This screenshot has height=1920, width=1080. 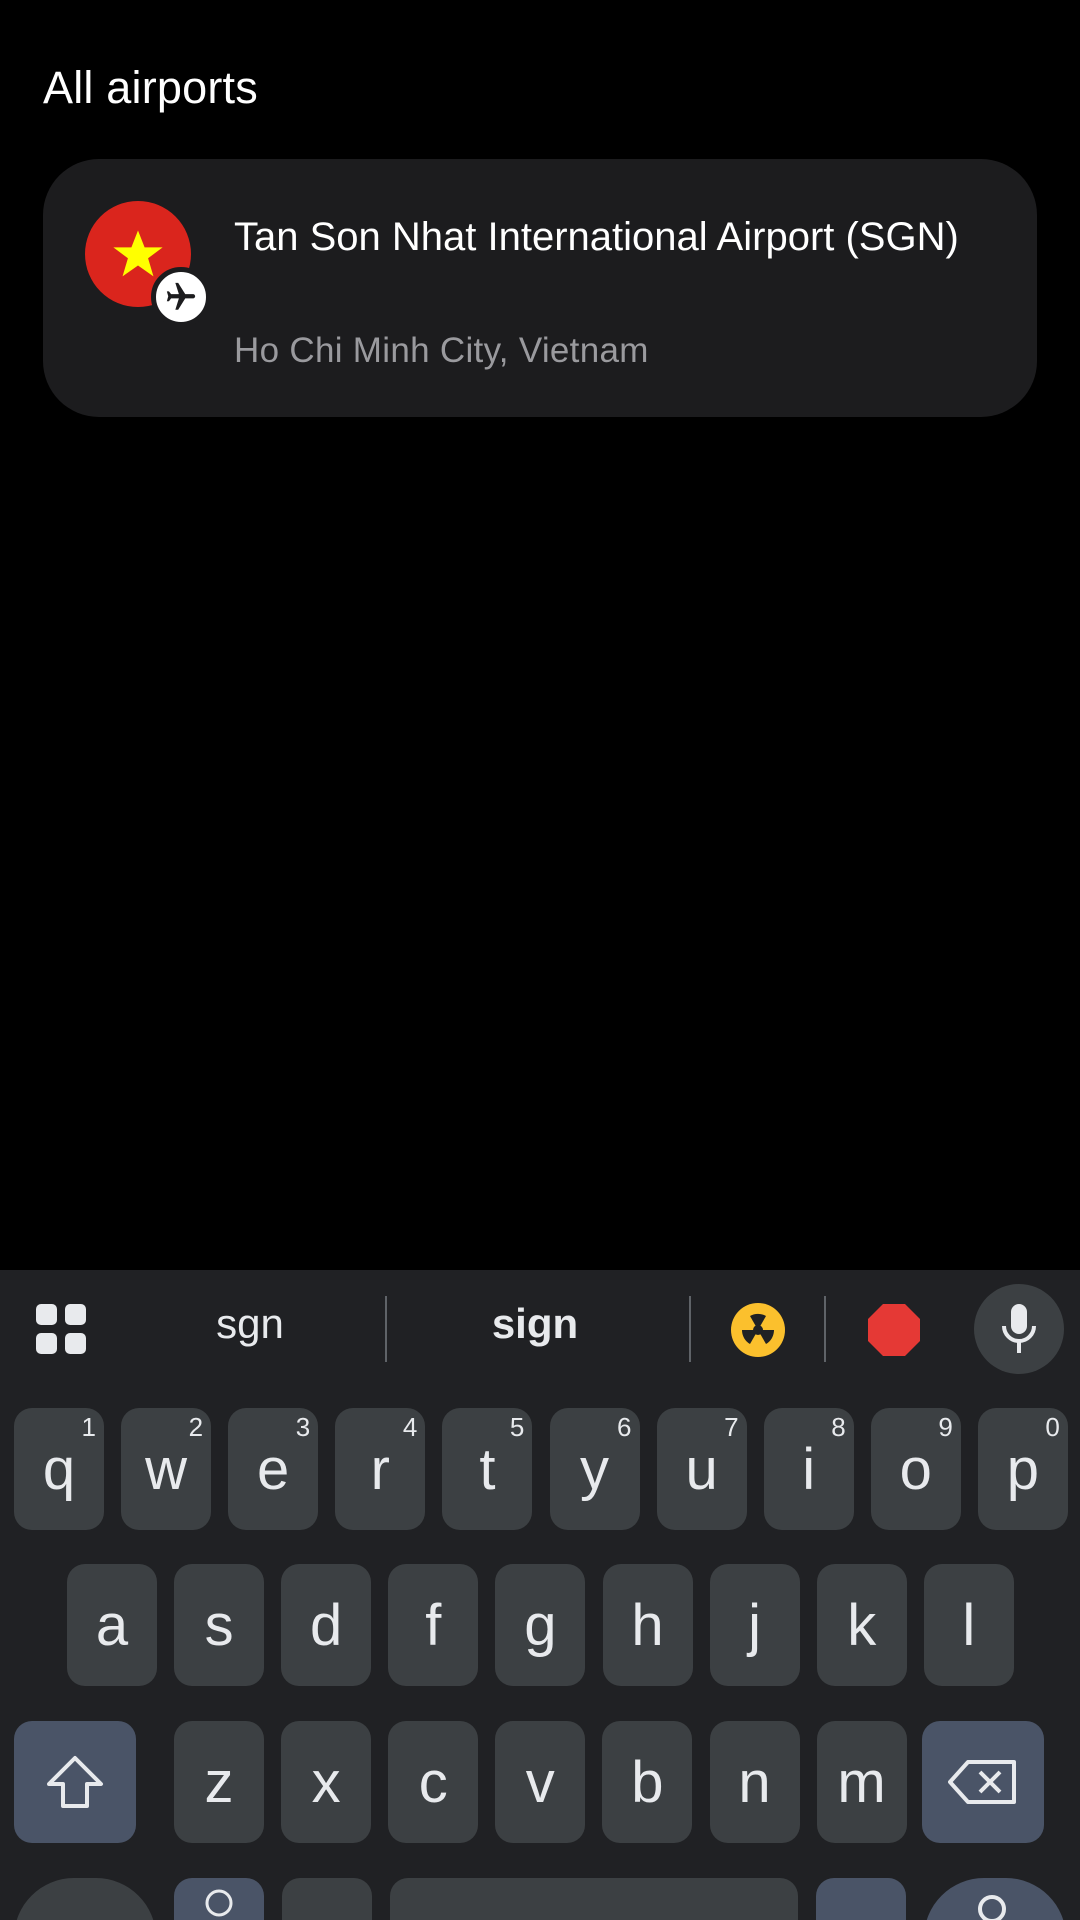 What do you see at coordinates (861, 1899) in the screenshot?
I see `period-key` at bounding box center [861, 1899].